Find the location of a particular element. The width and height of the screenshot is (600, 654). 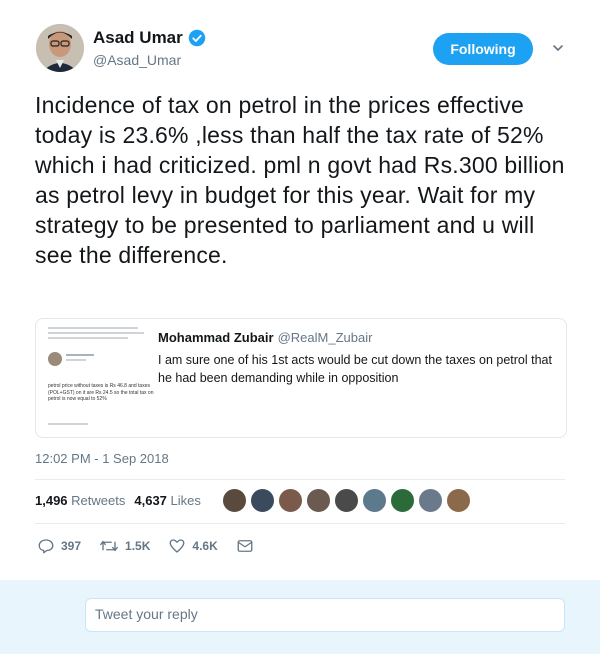

engagement-stats: 1,496 Retweets 4,637 Likes is located at coordinates (118, 500).